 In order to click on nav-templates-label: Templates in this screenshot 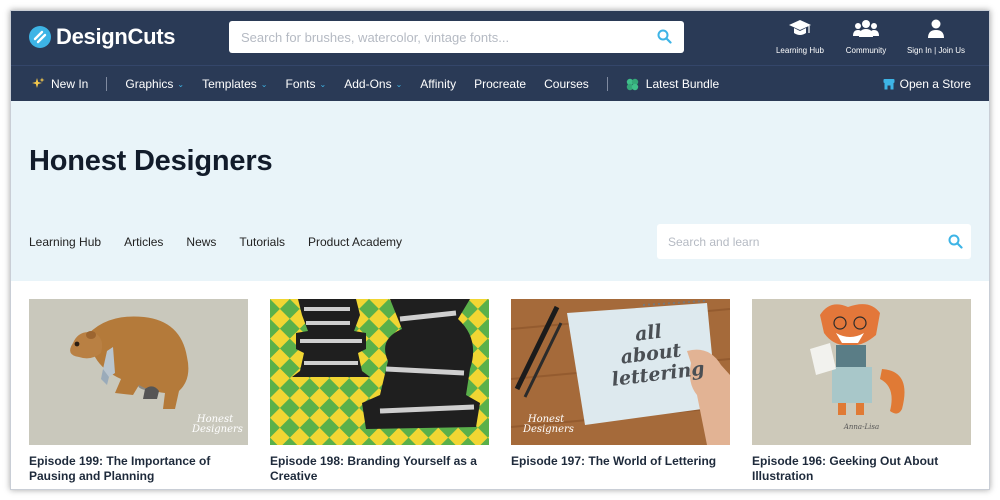, I will do `click(229, 84)`.